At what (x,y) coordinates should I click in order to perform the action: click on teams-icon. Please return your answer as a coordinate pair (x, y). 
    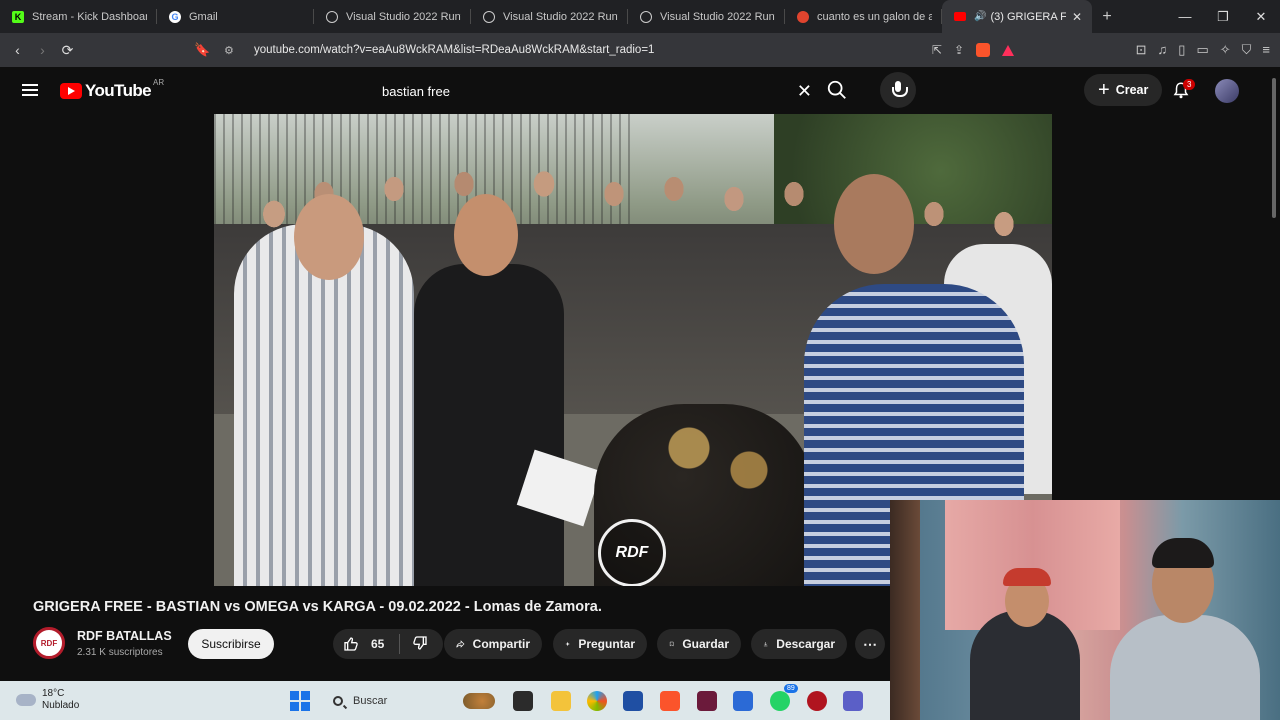
    Looking at the image, I should click on (853, 701).